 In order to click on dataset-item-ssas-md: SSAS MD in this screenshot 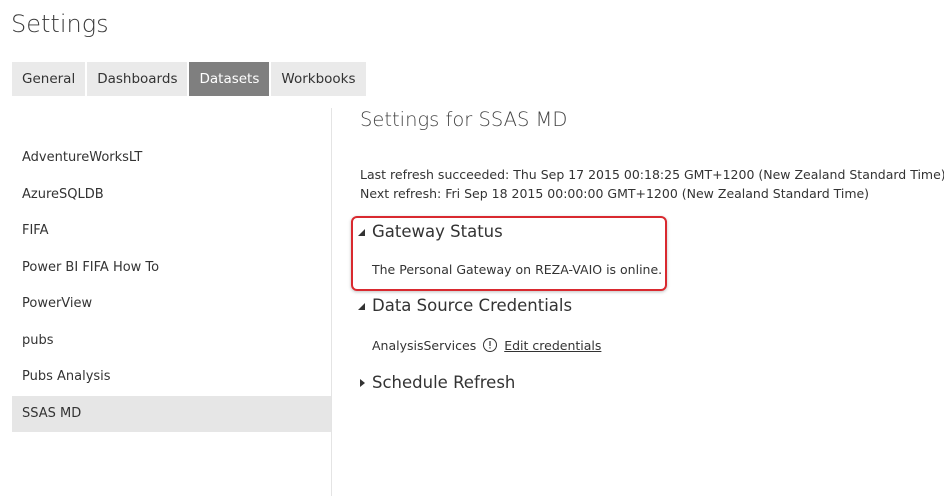, I will do `click(171, 413)`.